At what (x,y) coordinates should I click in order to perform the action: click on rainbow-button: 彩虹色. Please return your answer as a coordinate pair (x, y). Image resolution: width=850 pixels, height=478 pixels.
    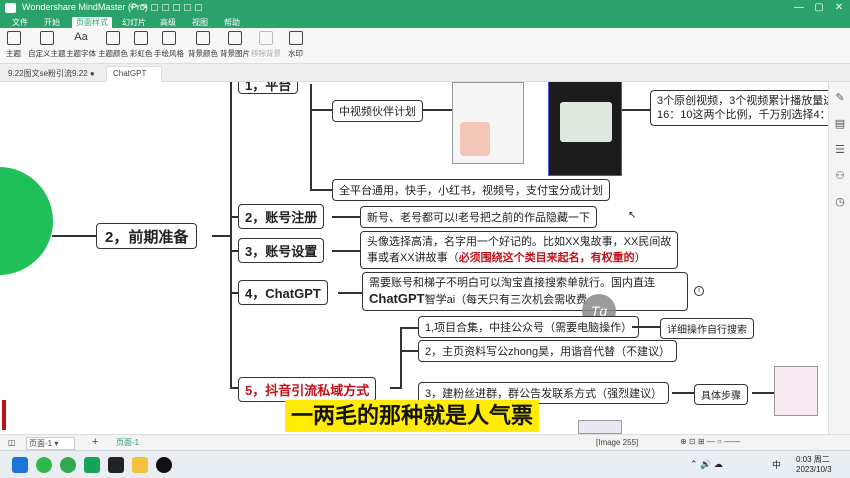
    Looking at the image, I should click on (141, 45).